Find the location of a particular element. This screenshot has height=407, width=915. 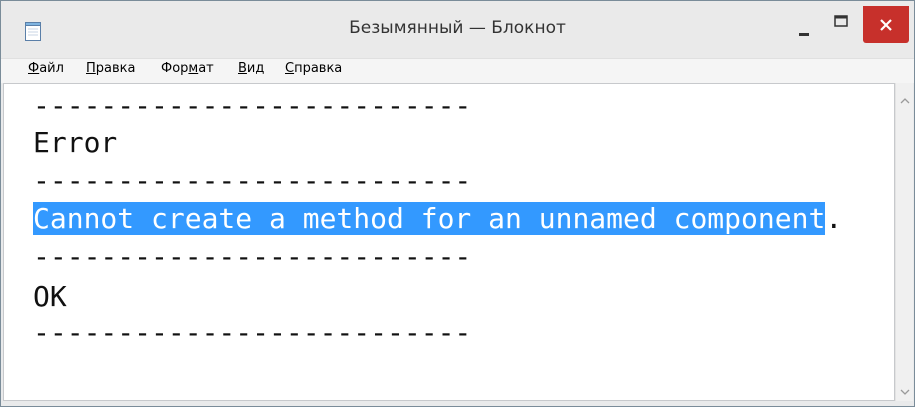

menu-help: Справка is located at coordinates (313, 68).